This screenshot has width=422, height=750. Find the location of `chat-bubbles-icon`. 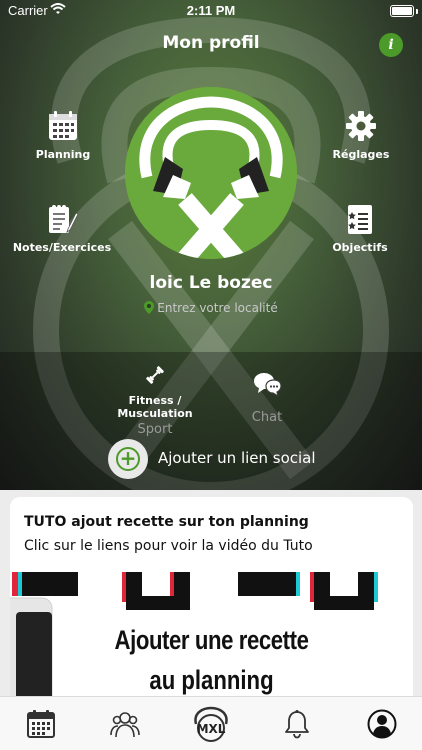

chat-bubbles-icon is located at coordinates (268, 385).